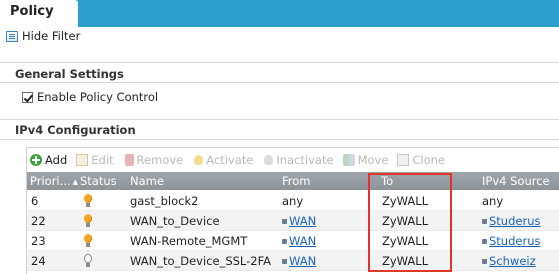 The width and height of the screenshot is (559, 274). Describe the element at coordinates (305, 160) in the screenshot. I see `inactivate-label: Inactivate` at that location.